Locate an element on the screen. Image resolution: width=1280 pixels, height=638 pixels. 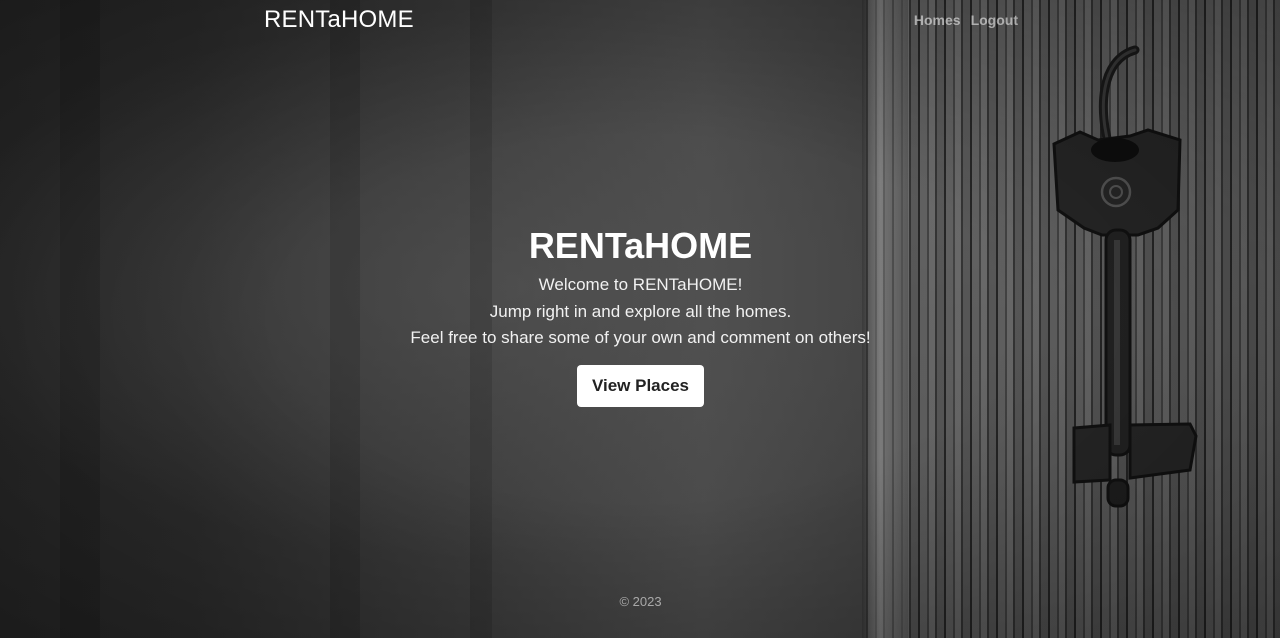
copyright-text: © 2023 is located at coordinates (640, 601).